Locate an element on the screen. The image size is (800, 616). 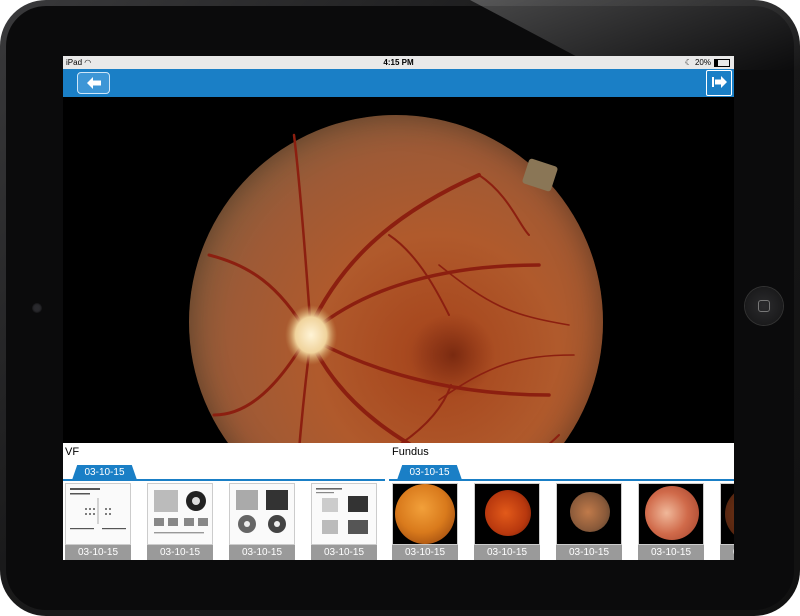
exit-button is located at coordinates (719, 83).